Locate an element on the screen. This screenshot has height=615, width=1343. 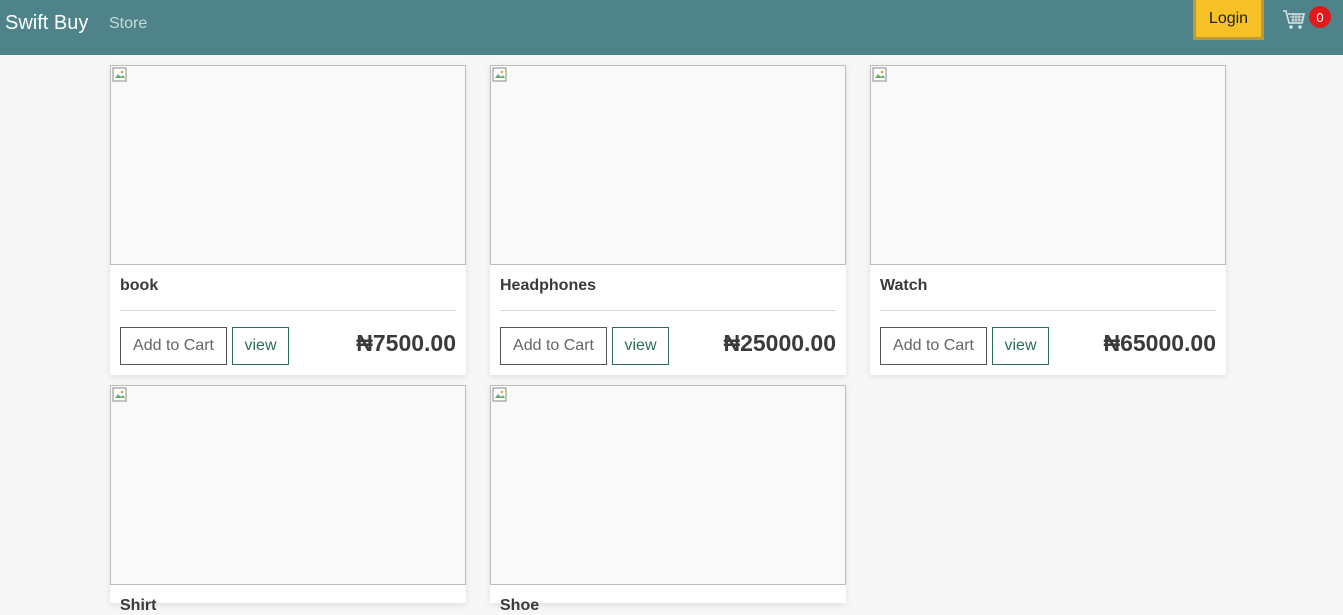
product-name: Watch is located at coordinates (904, 285).